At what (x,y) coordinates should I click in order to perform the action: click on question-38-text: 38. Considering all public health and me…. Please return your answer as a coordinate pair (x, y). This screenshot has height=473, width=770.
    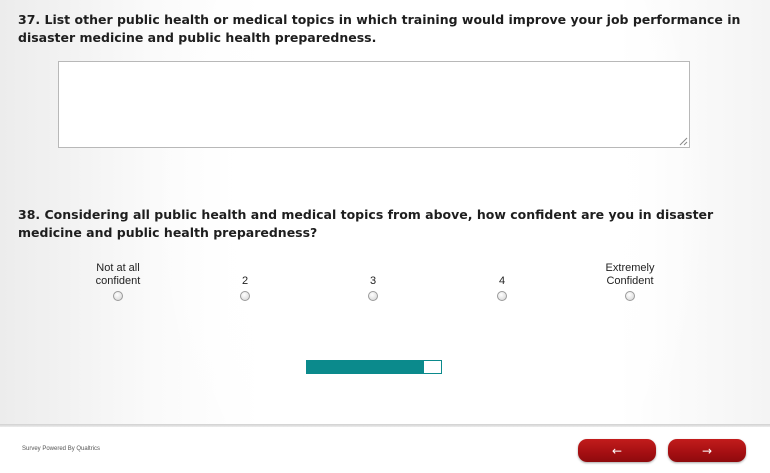
    Looking at the image, I should click on (366, 223).